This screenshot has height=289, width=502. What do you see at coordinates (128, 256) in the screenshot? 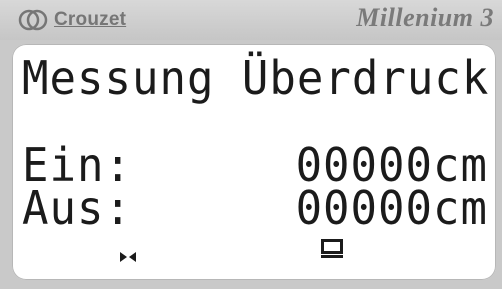
I see `bowtie-icon` at bounding box center [128, 256].